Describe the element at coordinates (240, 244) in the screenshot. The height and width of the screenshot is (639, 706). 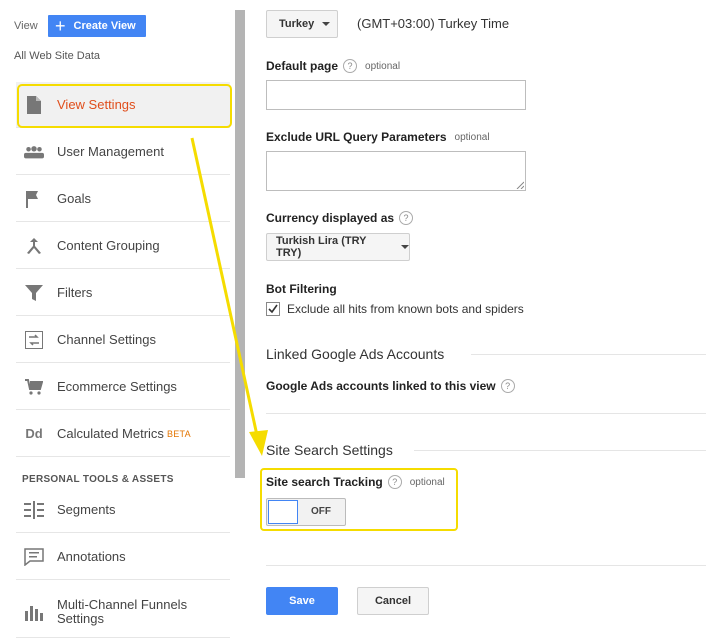
I see `sidebar-scrollbar` at that location.